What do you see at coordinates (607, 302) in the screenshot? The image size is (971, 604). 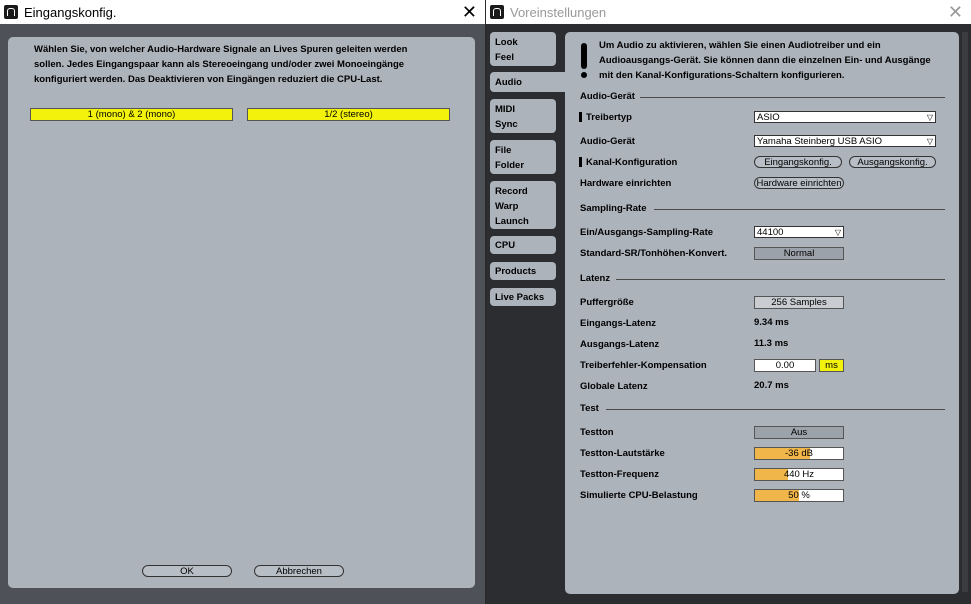 I see `label-buffer-size: Puffergröße` at bounding box center [607, 302].